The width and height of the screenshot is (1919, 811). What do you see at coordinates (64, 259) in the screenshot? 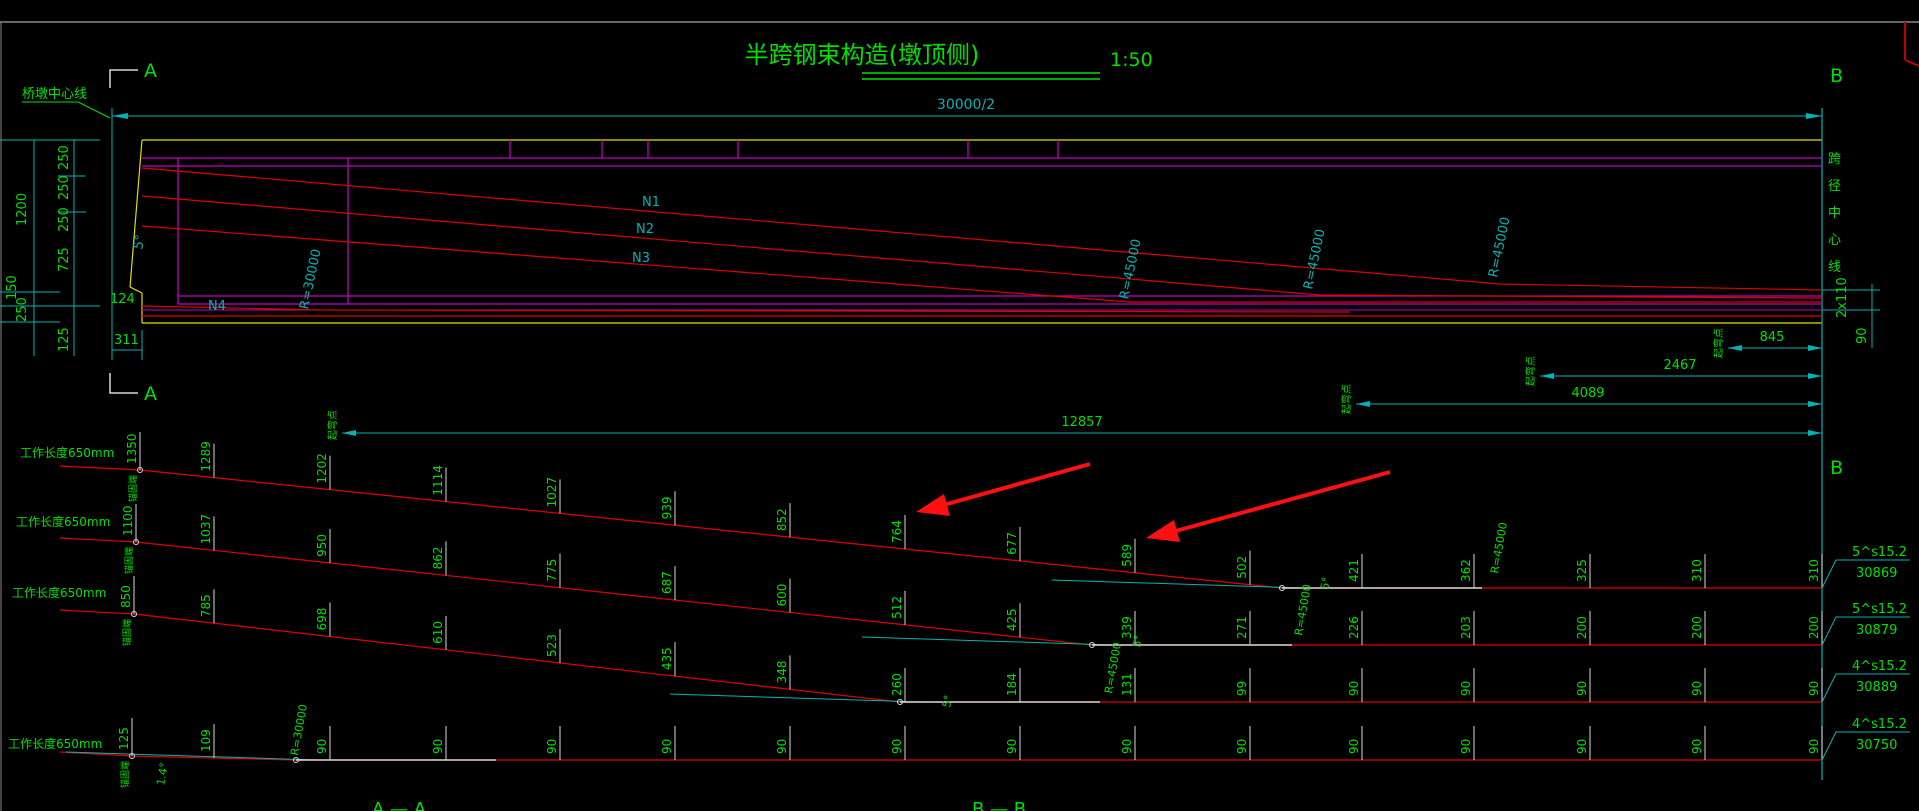
I see `left-dim-725: 725` at bounding box center [64, 259].